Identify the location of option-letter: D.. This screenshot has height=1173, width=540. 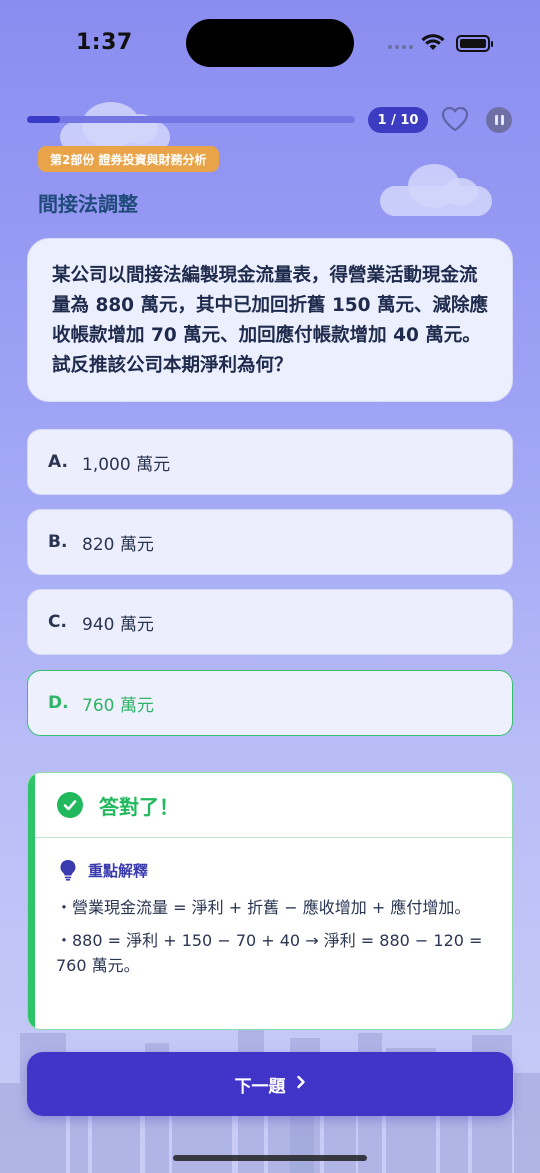
(58, 703).